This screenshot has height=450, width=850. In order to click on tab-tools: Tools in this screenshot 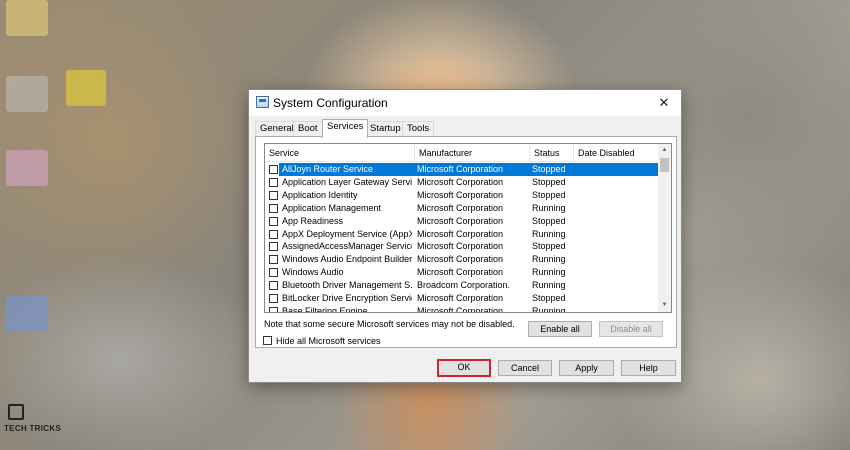, I will do `click(418, 129)`.